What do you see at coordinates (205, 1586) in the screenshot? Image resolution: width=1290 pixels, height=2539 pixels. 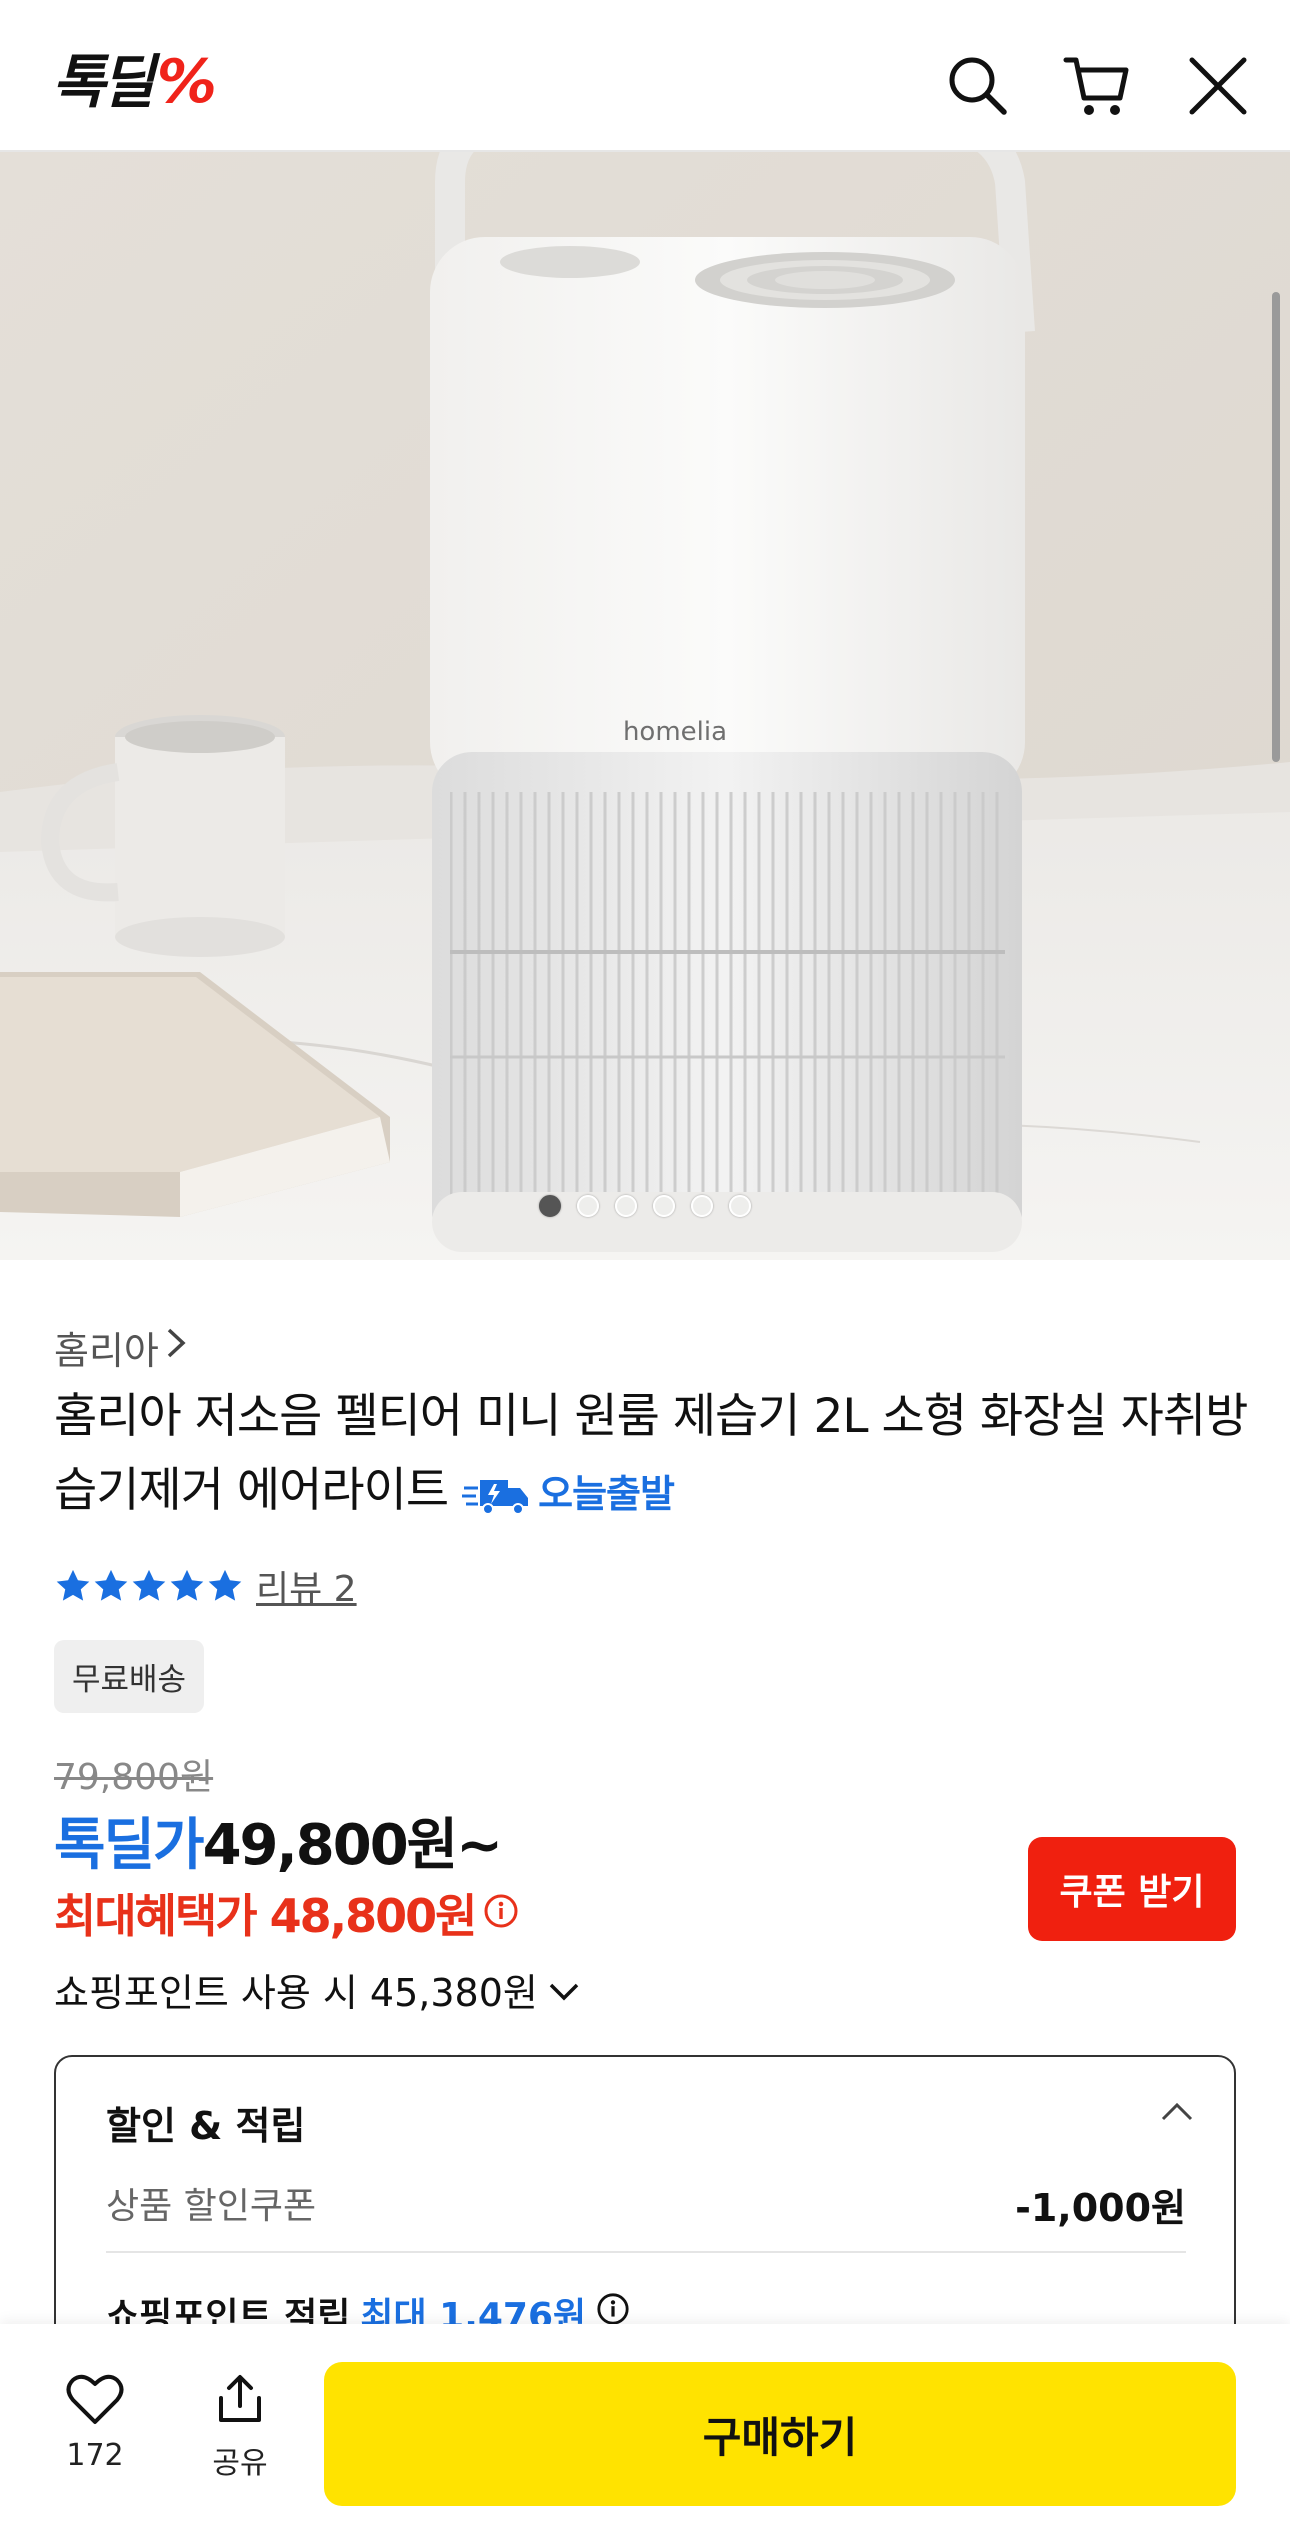 I see `rating-row: 리뷰 2` at bounding box center [205, 1586].